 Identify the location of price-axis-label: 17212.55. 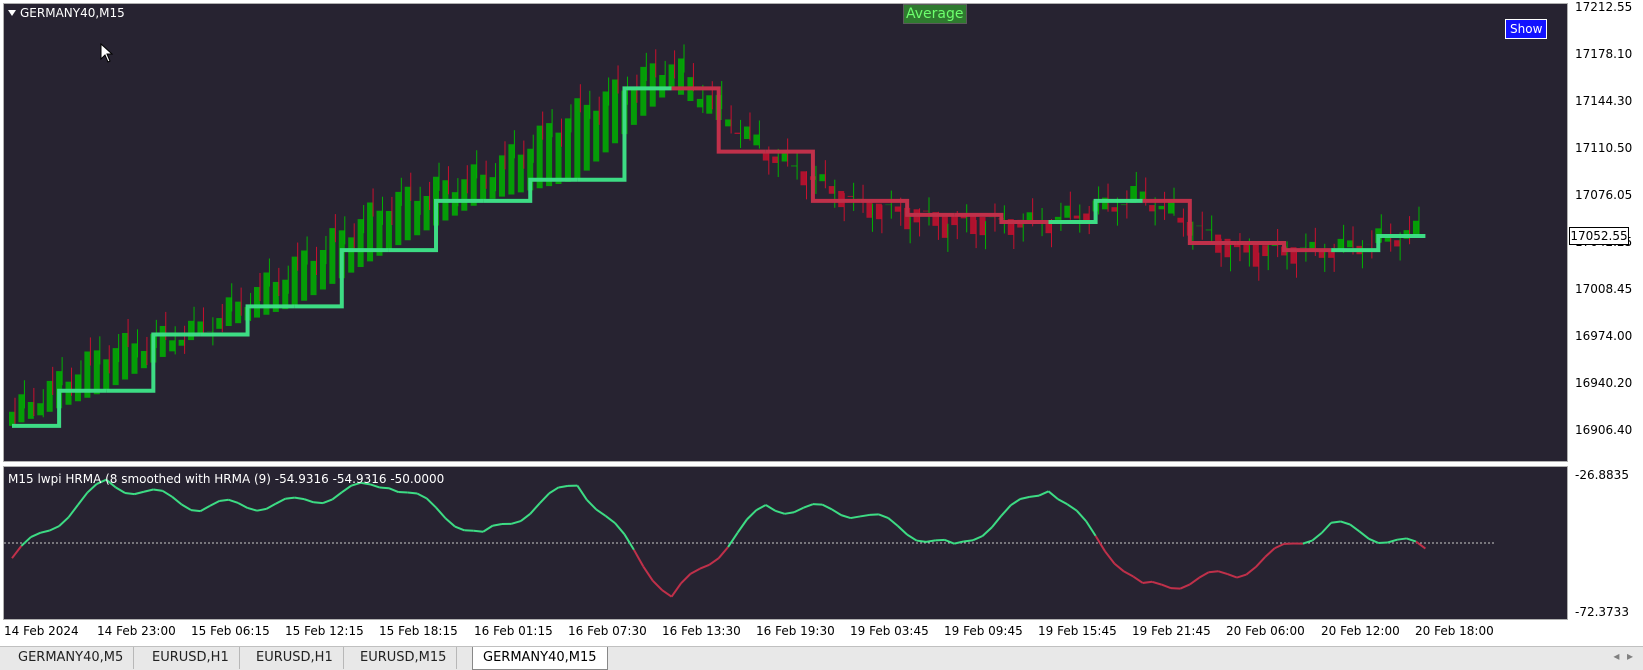
(1603, 7).